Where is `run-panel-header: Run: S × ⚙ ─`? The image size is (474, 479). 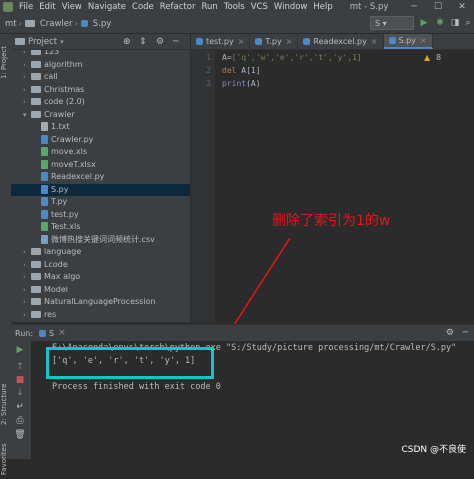
run-panel-header: Run: S × ⚙ ─ is located at coordinates (242, 332).